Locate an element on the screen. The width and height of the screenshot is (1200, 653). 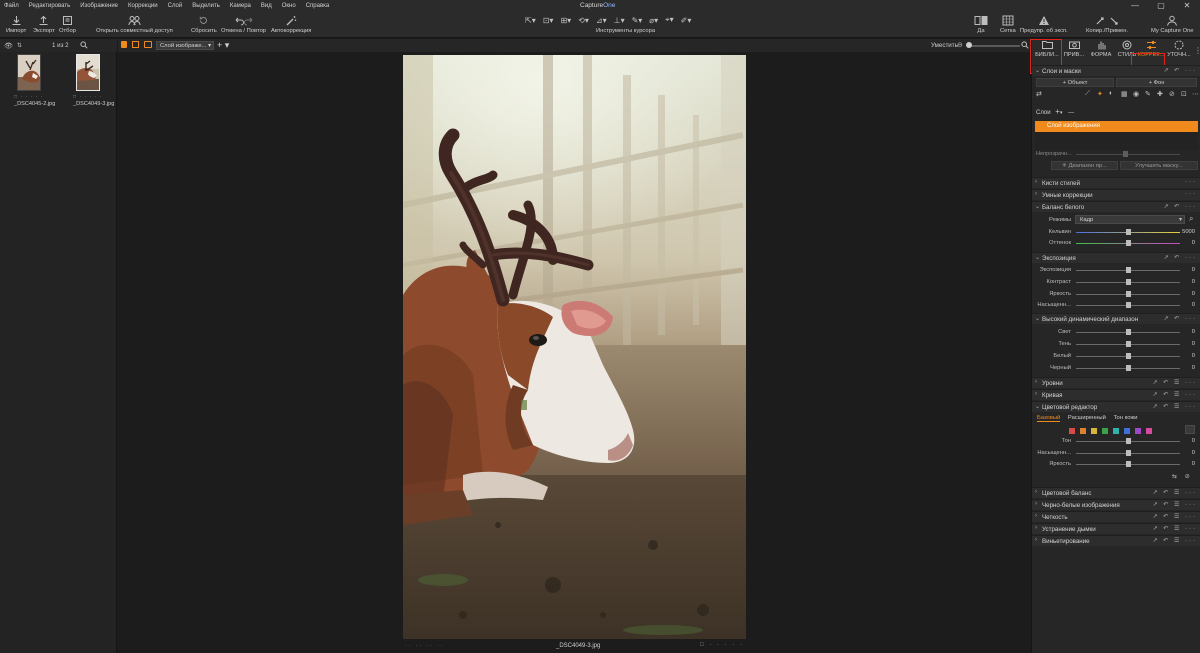
opacity-slider-handle is located at coordinates (1125, 154).